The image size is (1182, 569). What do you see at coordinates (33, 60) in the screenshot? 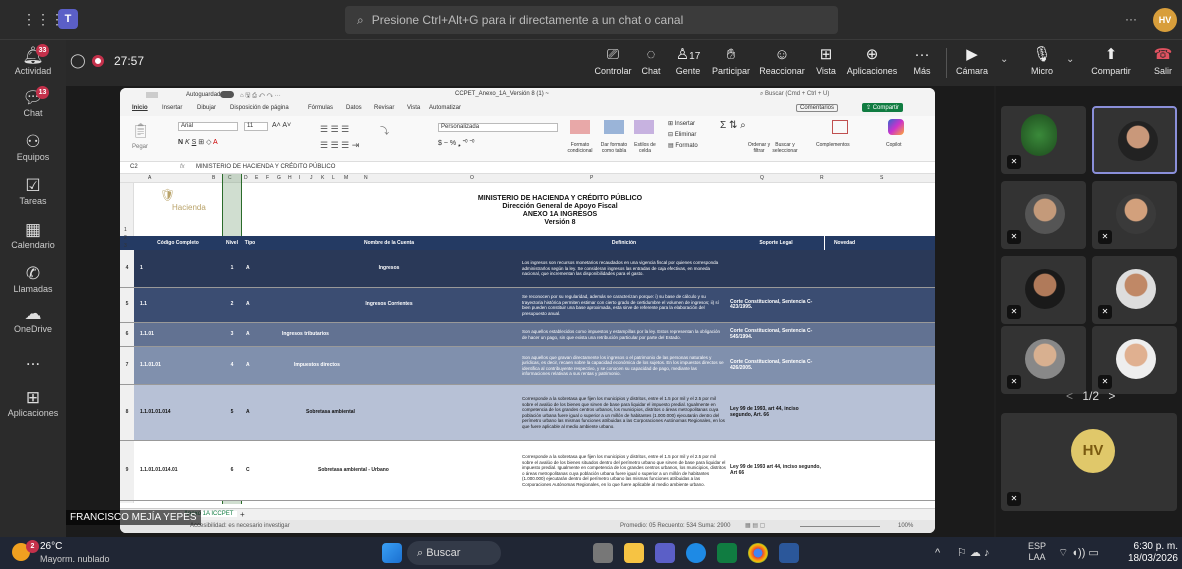
I see `rail-item-actividad: 🔔︎ Actividad 33` at bounding box center [33, 60].